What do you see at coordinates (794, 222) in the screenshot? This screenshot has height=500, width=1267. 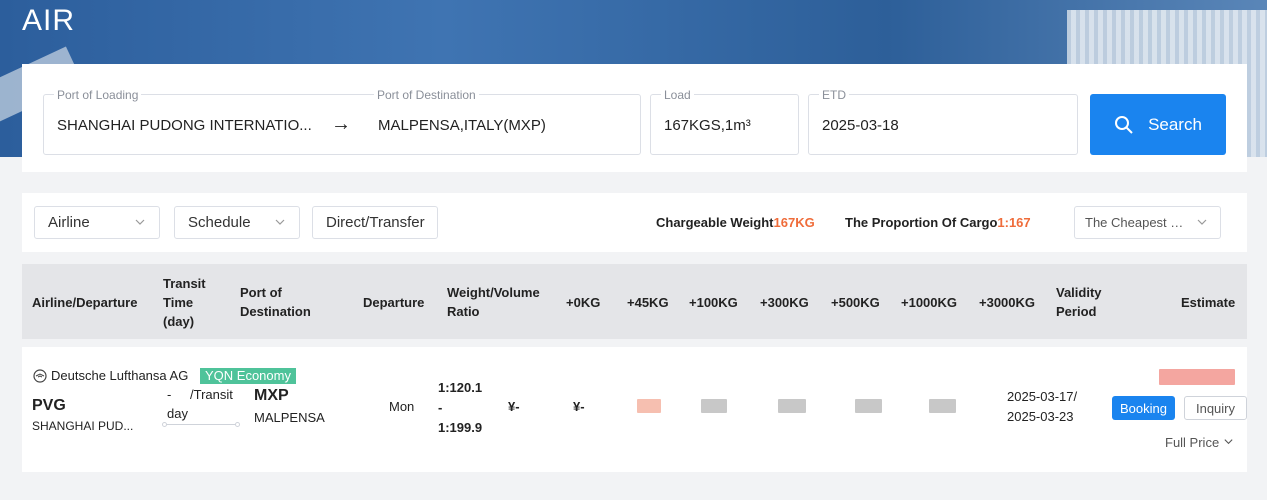 I see `chargeable-weight-value: 167KG` at bounding box center [794, 222].